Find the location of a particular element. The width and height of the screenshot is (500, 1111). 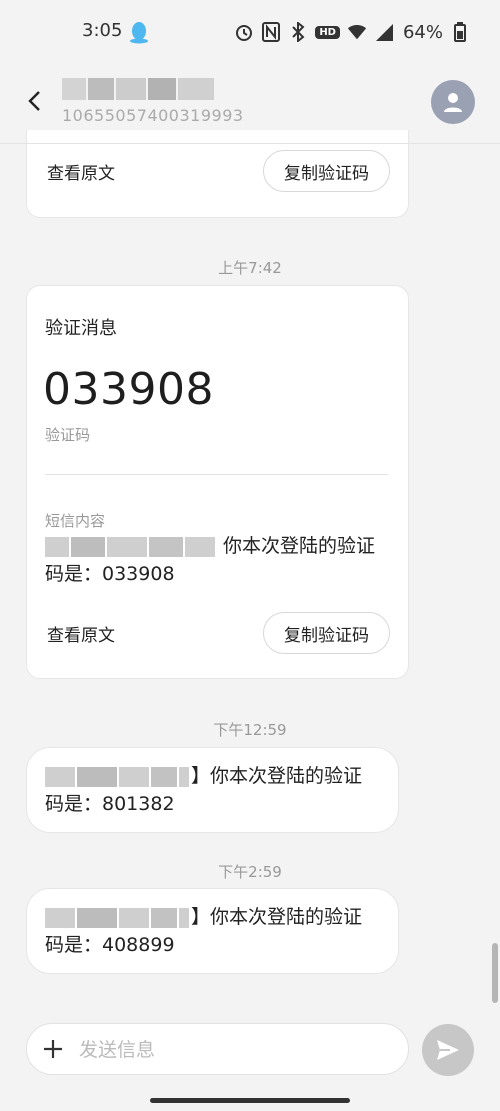

battery-percent: 64% is located at coordinates (422, 32).